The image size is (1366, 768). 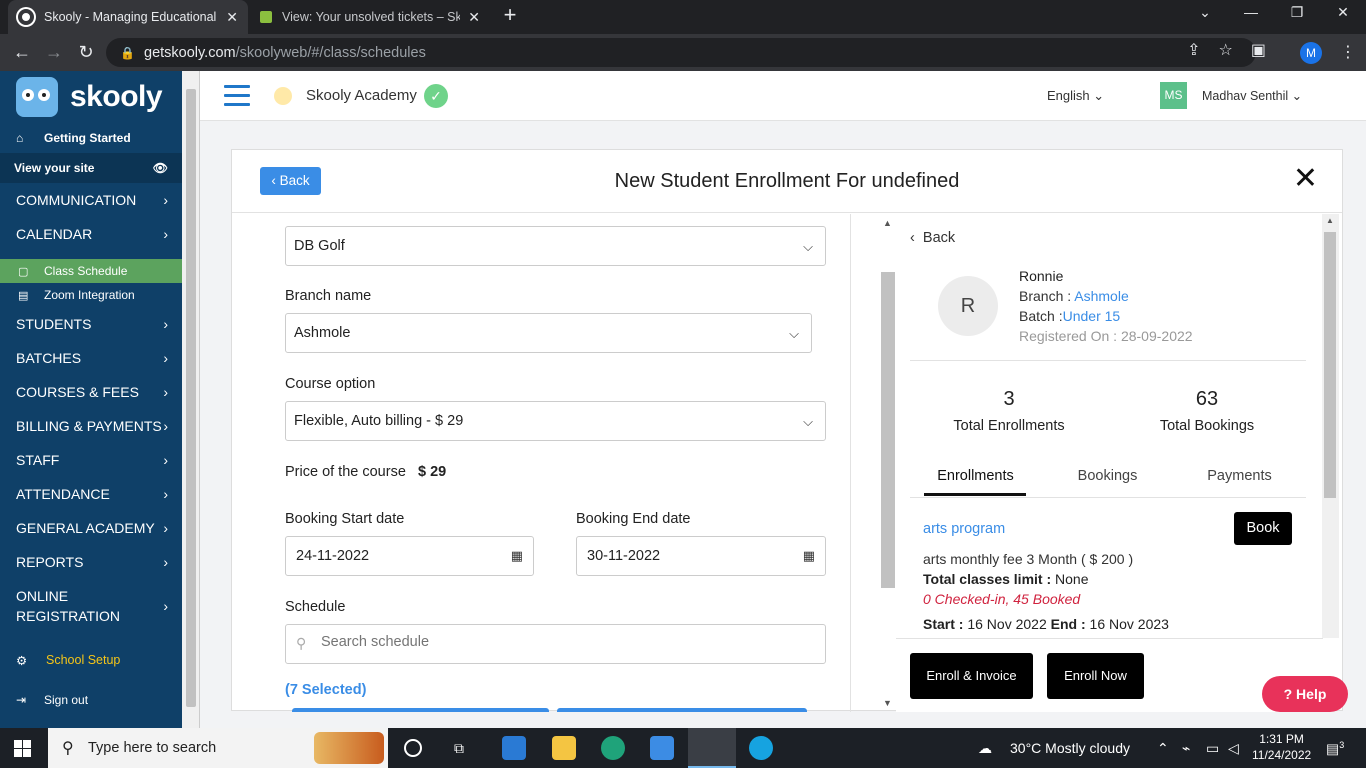 I want to click on sidebar-item-zoom-integration: ▤ Zoom Integration, so click(x=91, y=295).